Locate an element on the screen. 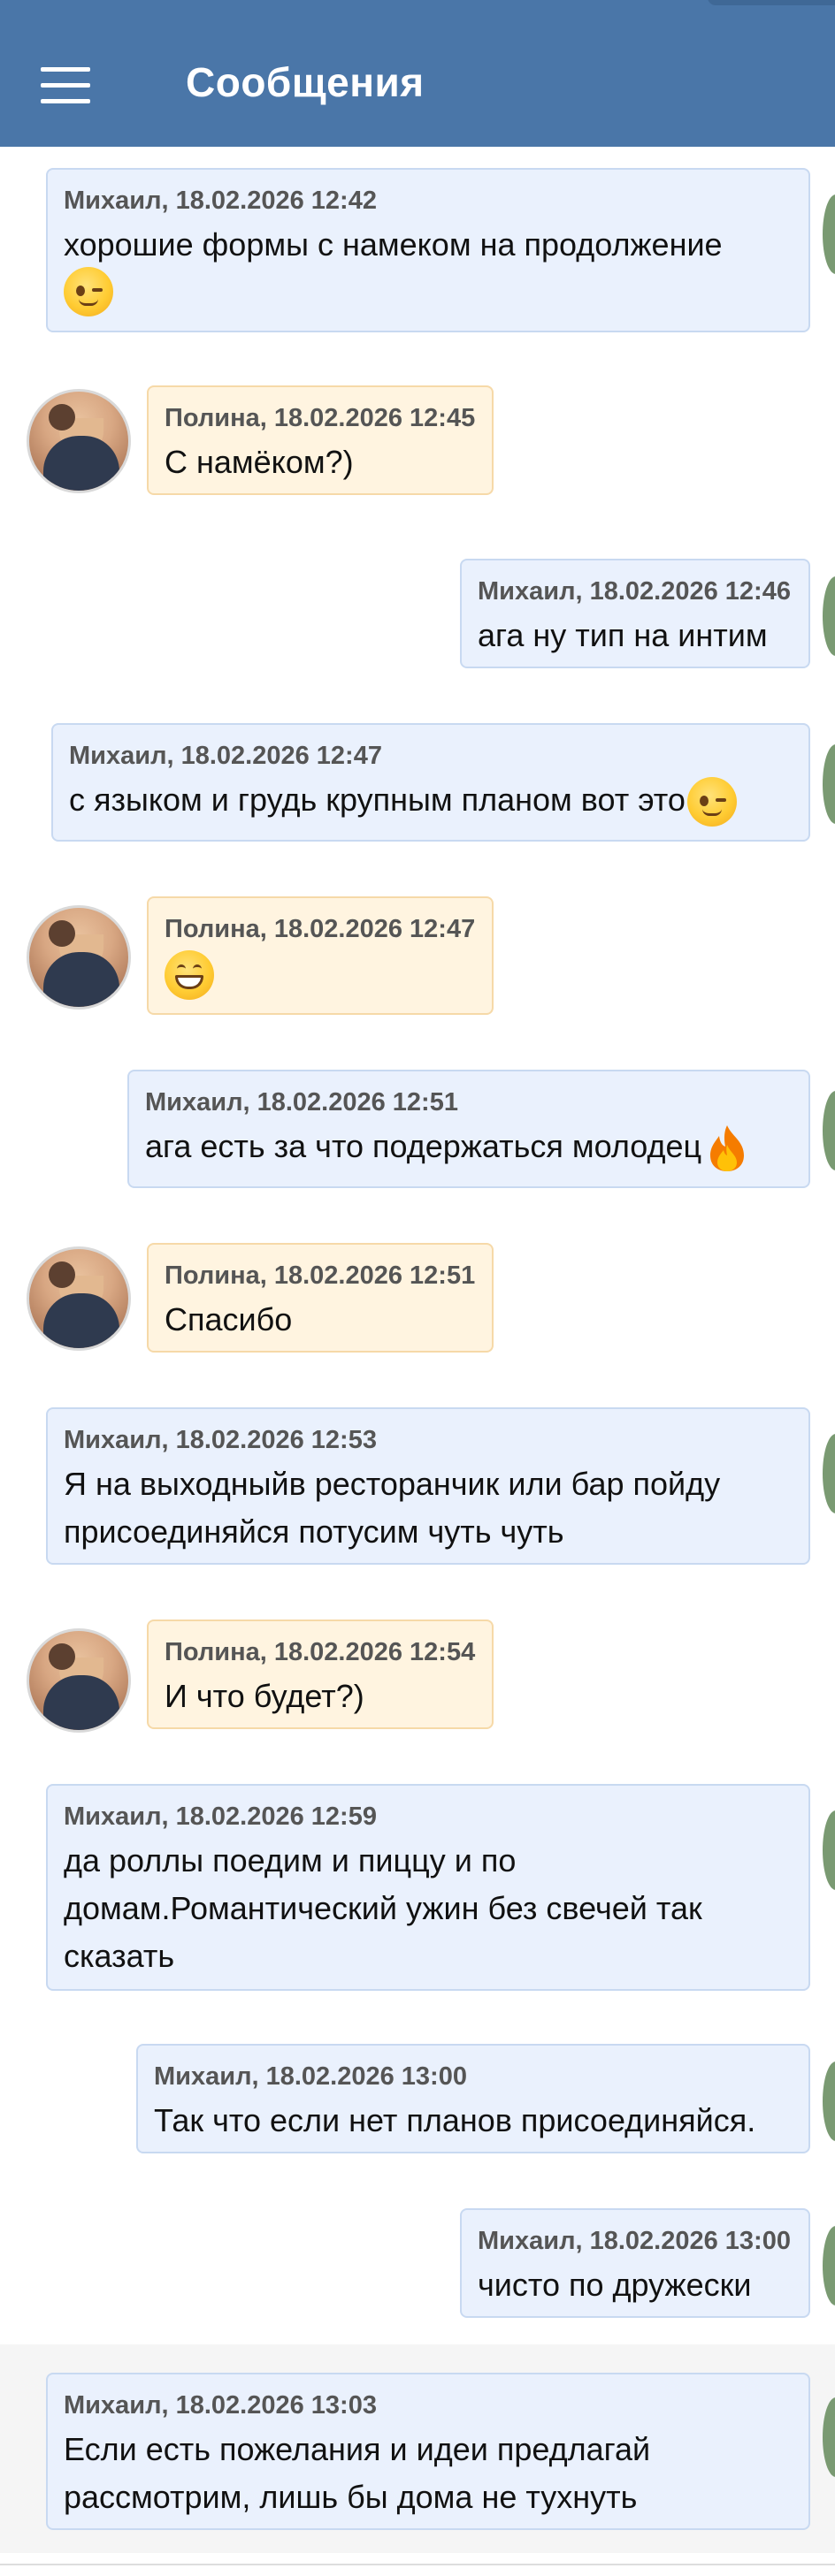 The image size is (835, 2576). message-meta: Михаил, 18.02.2026 12:53 is located at coordinates (220, 1440).